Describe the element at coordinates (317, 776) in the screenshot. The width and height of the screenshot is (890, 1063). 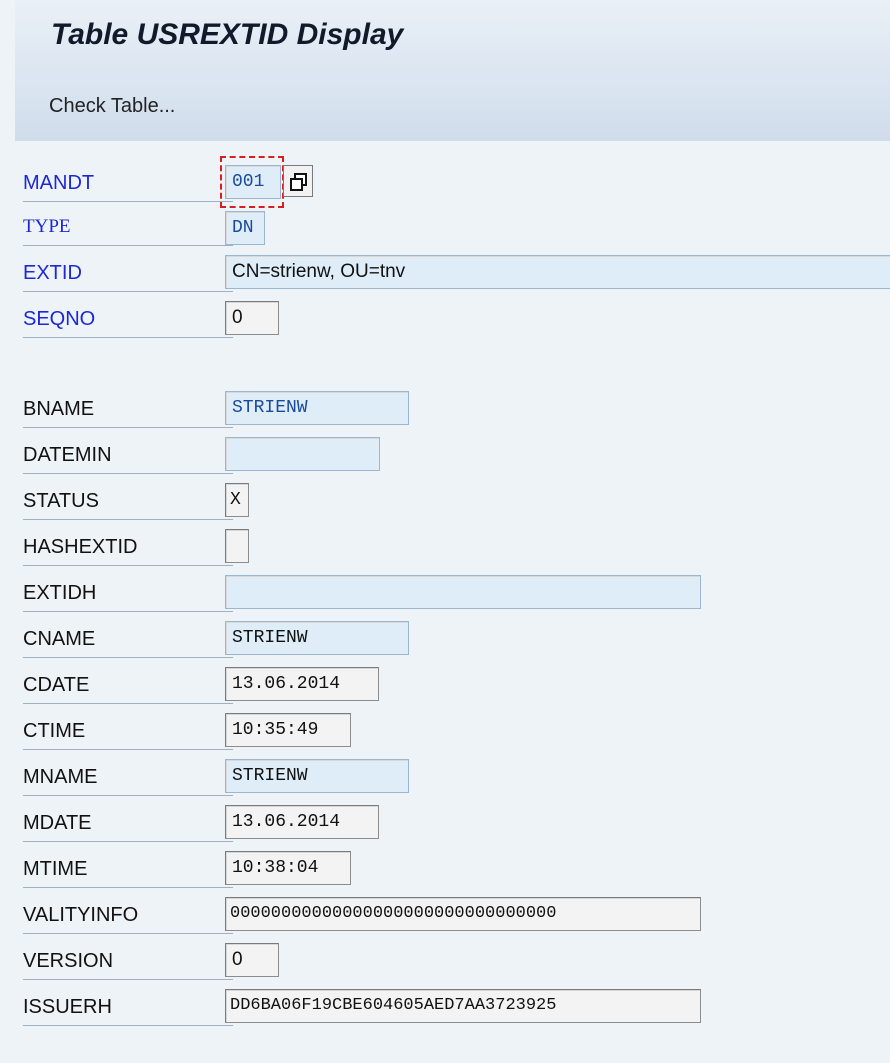
I see `mname-field: STRIENW` at that location.